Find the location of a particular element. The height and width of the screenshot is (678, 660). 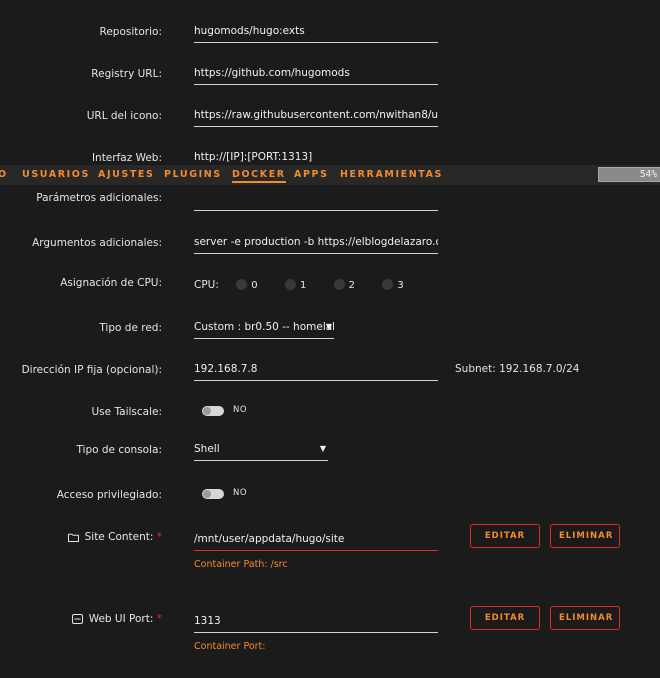

web-ui-port-input: 1313 is located at coordinates (316, 622).